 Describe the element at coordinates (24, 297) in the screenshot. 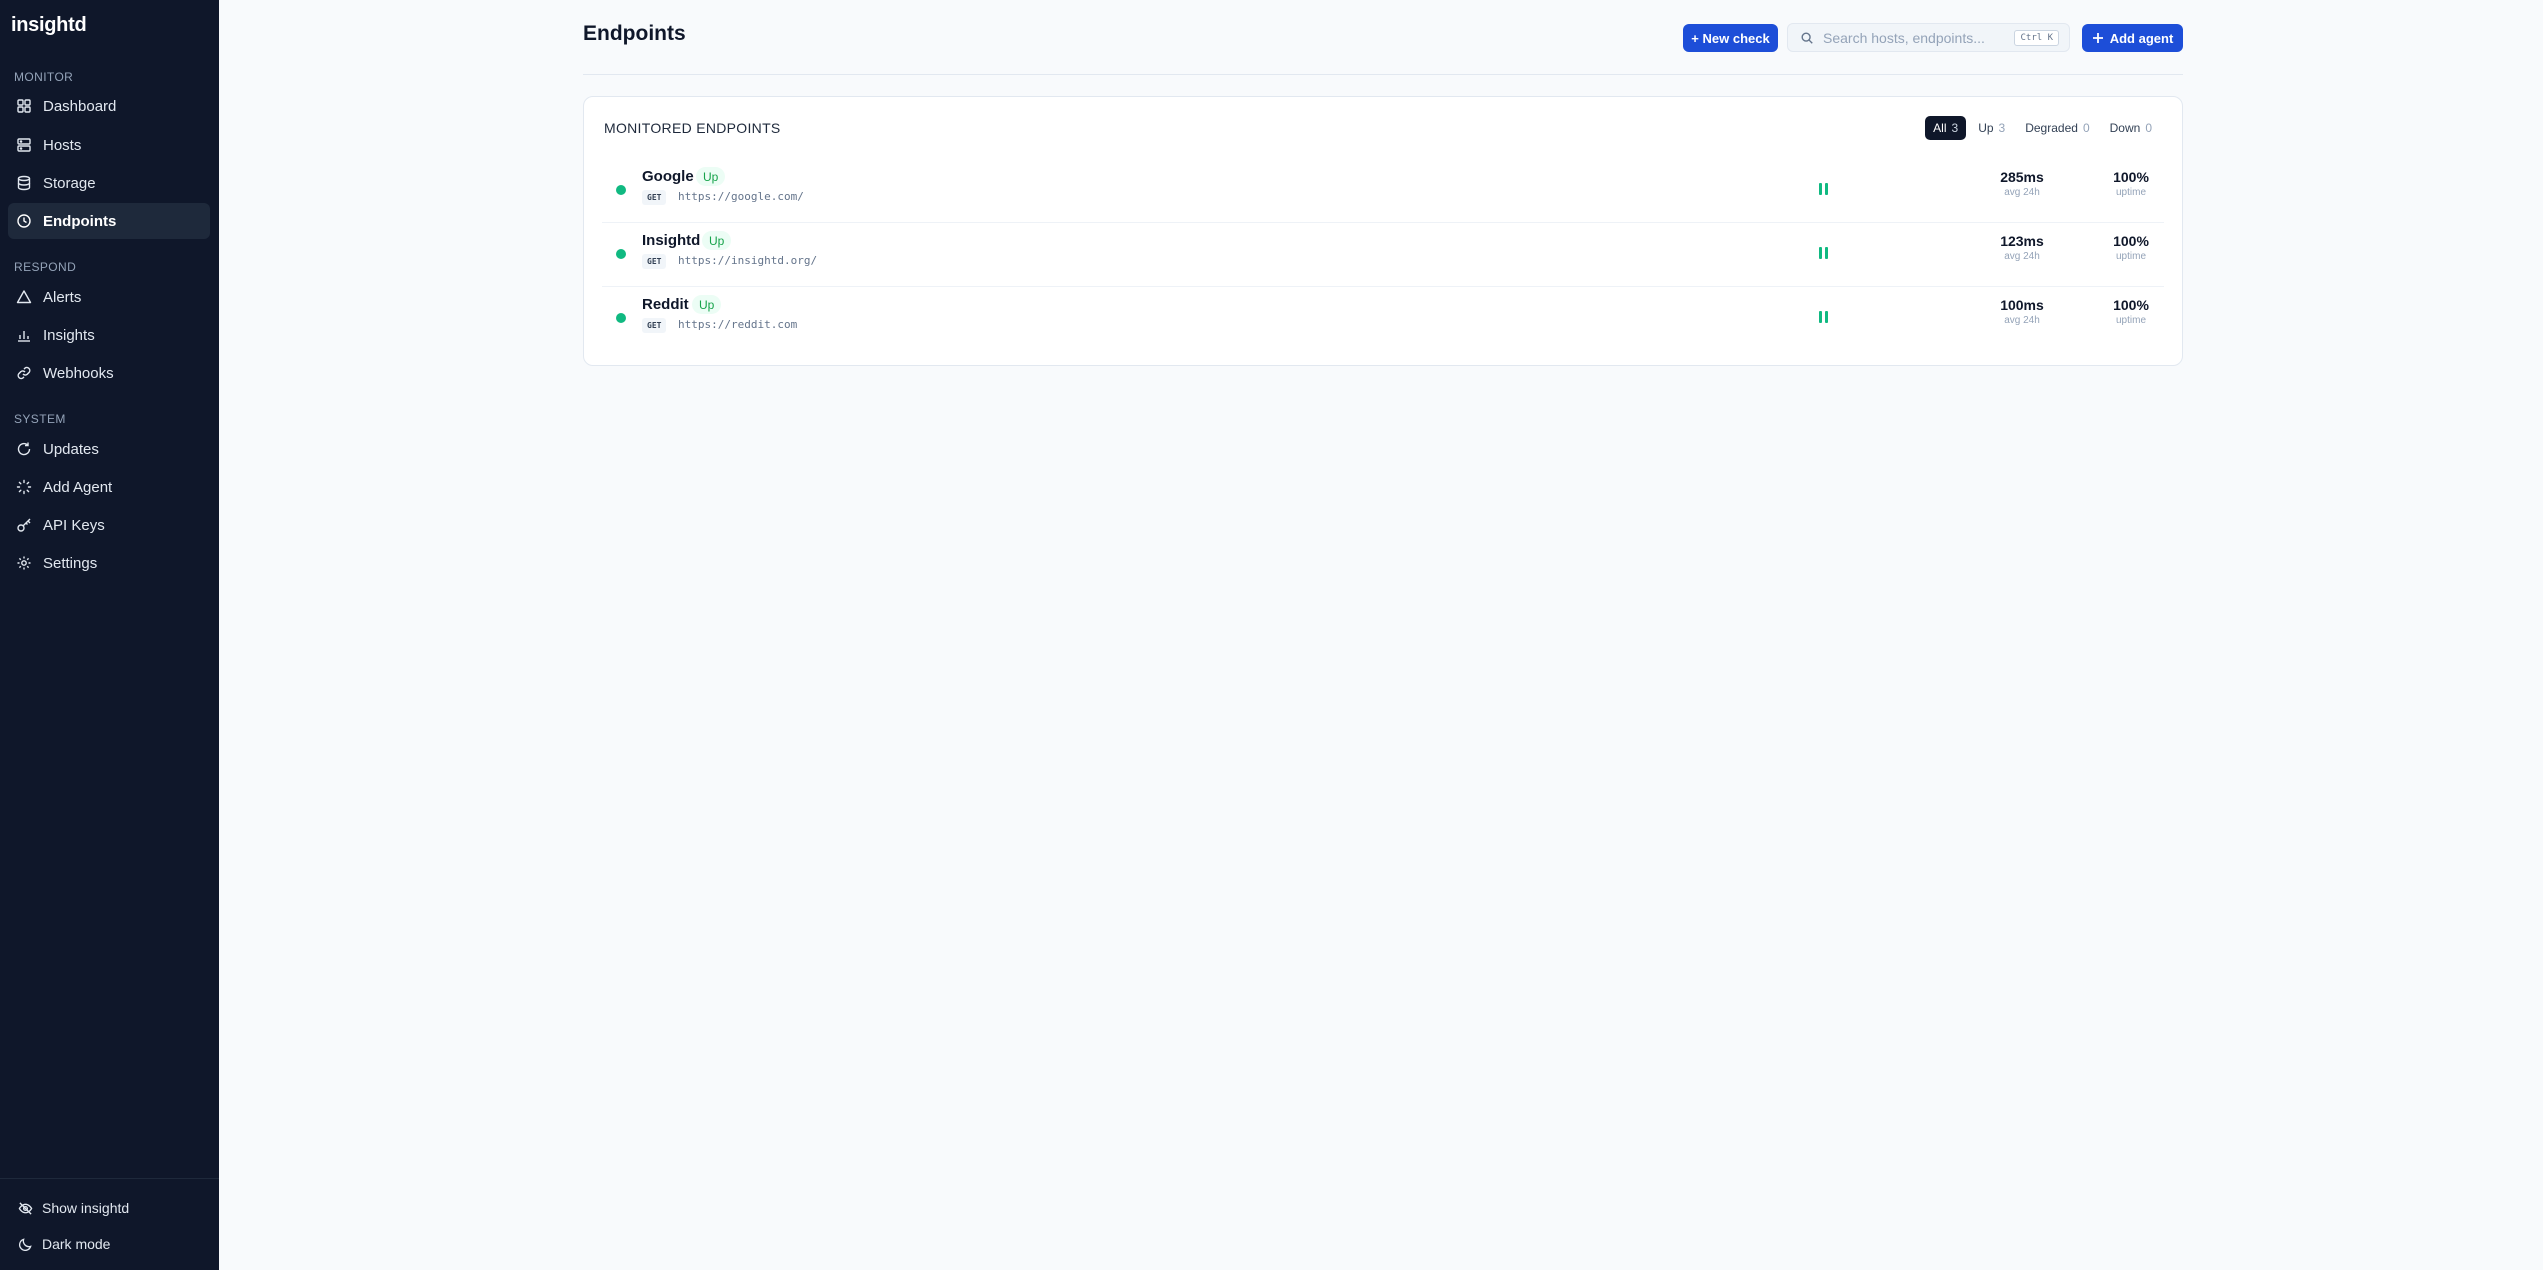

I see `warning-icon` at that location.